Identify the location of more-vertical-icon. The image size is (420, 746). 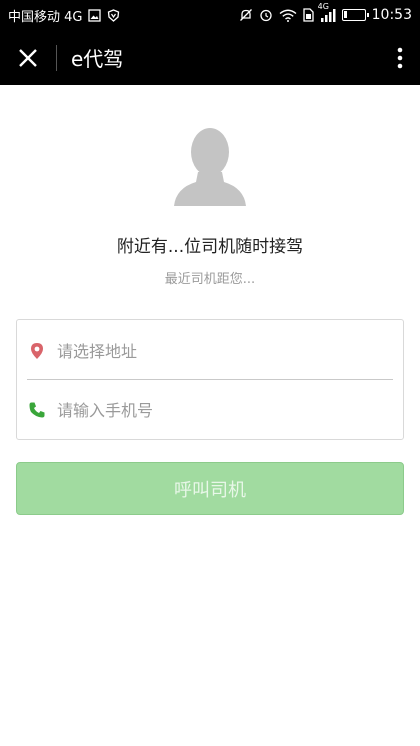
(400, 57).